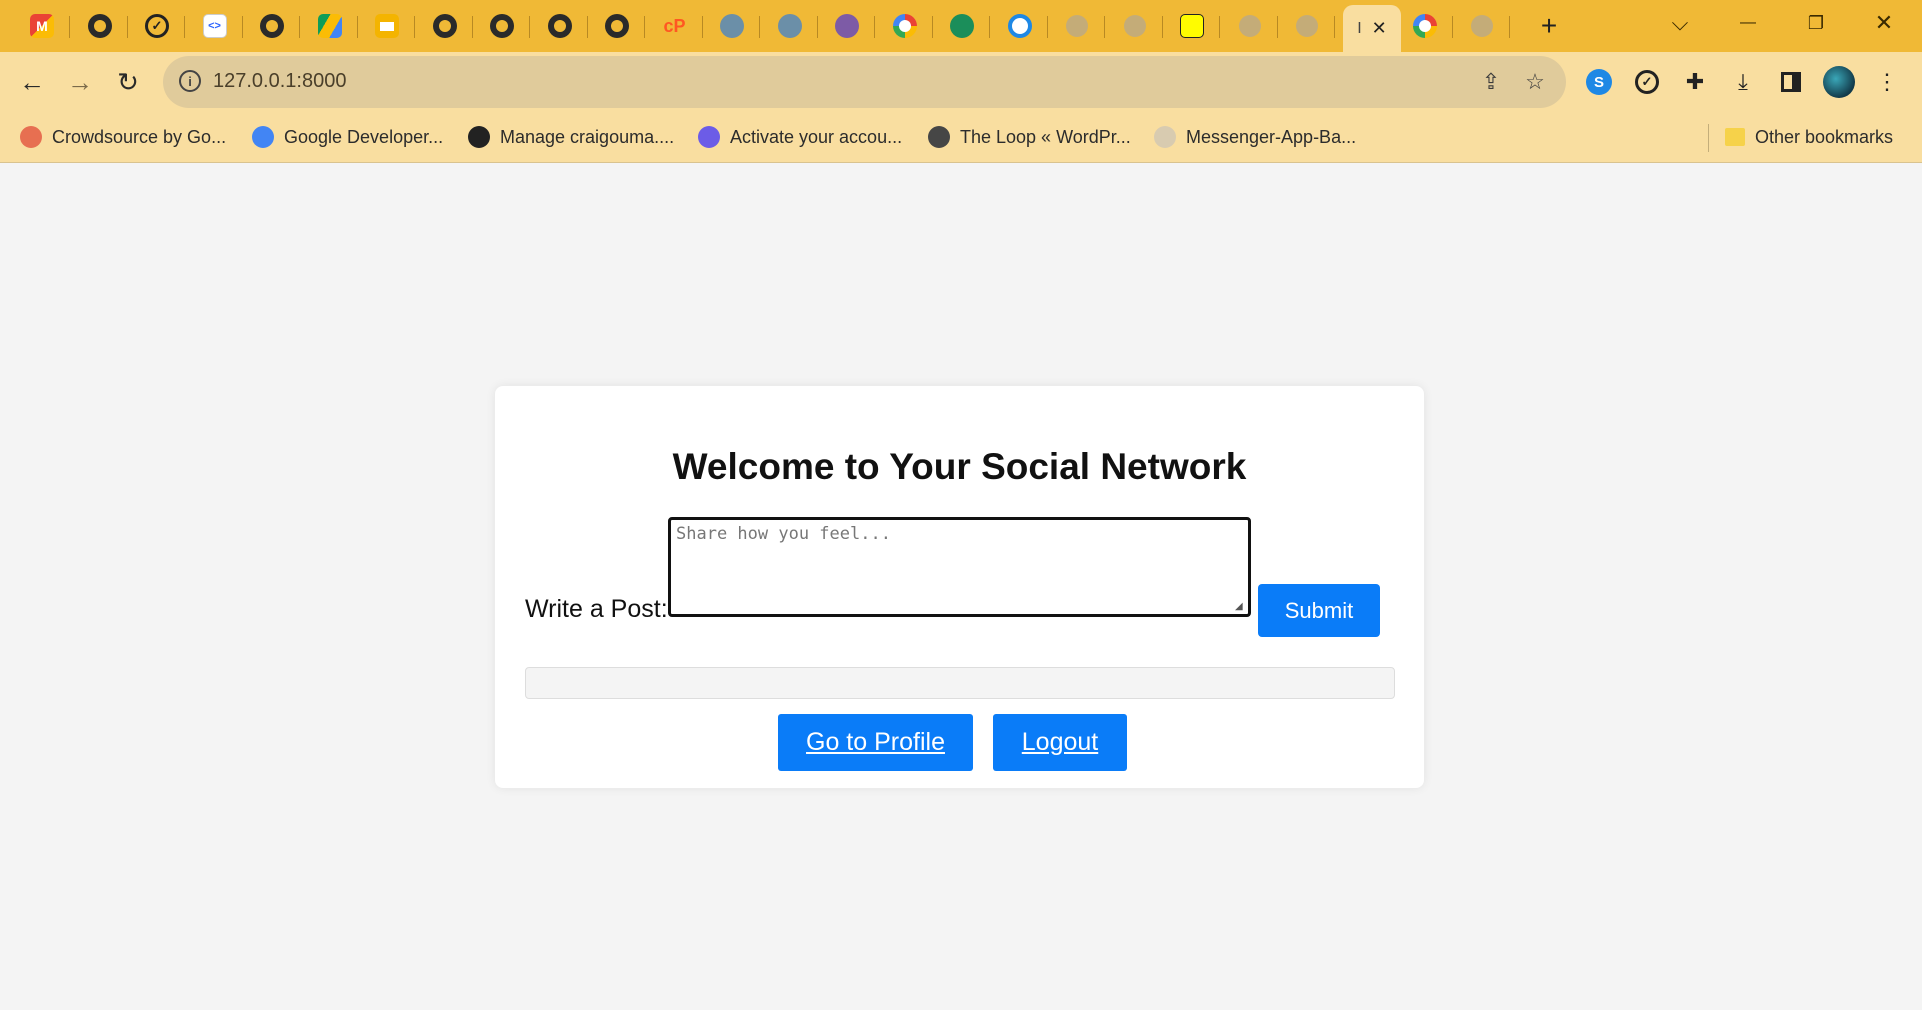 This screenshot has height=1010, width=1922. Describe the element at coordinates (80, 82) in the screenshot. I see `forward-button: →` at that location.